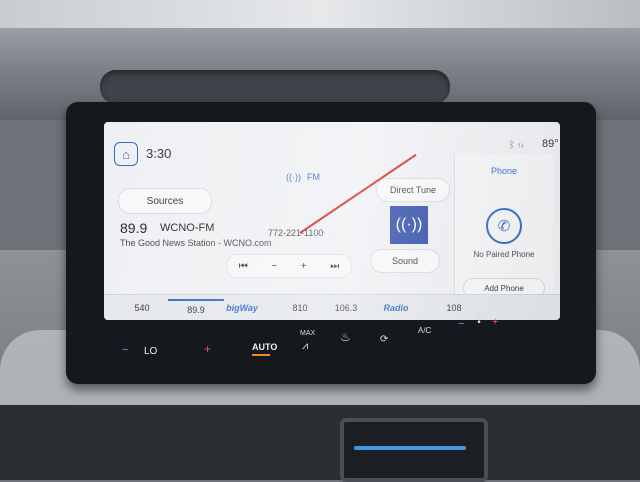  I want to click on phone-icon: ✆, so click(504, 226).